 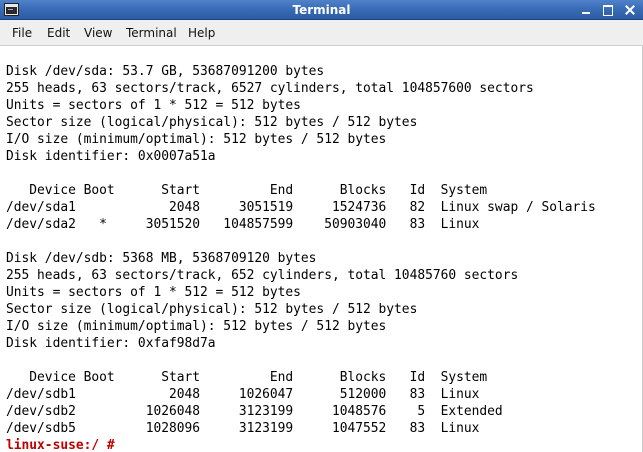 I want to click on minimize-button, so click(x=586, y=10).